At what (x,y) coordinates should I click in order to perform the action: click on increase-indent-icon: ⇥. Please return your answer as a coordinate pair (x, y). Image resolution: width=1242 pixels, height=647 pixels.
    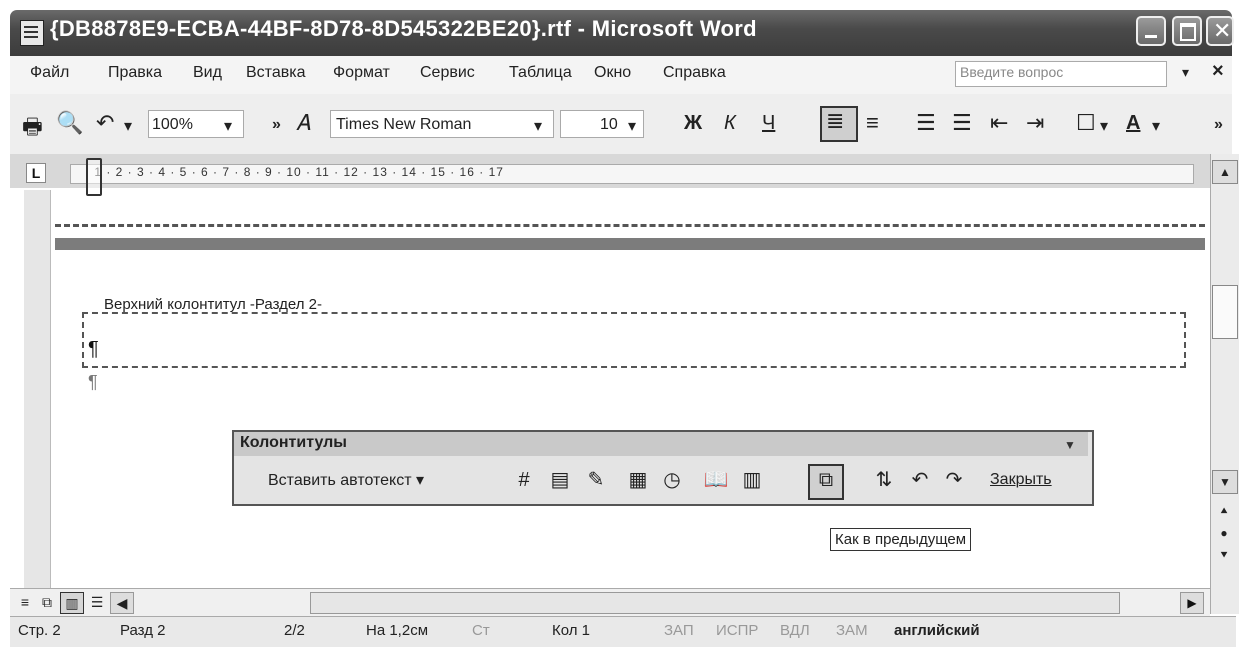
    Looking at the image, I should click on (1035, 123).